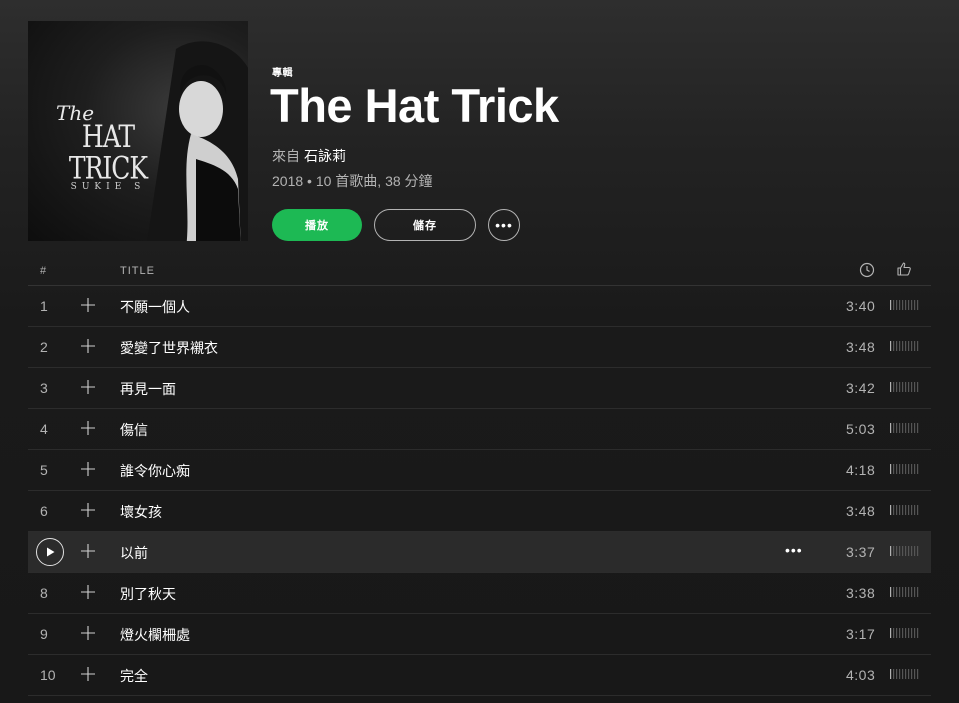  I want to click on album-meta: 2018 • 10 首歌曲, 38 分鐘, so click(352, 181).